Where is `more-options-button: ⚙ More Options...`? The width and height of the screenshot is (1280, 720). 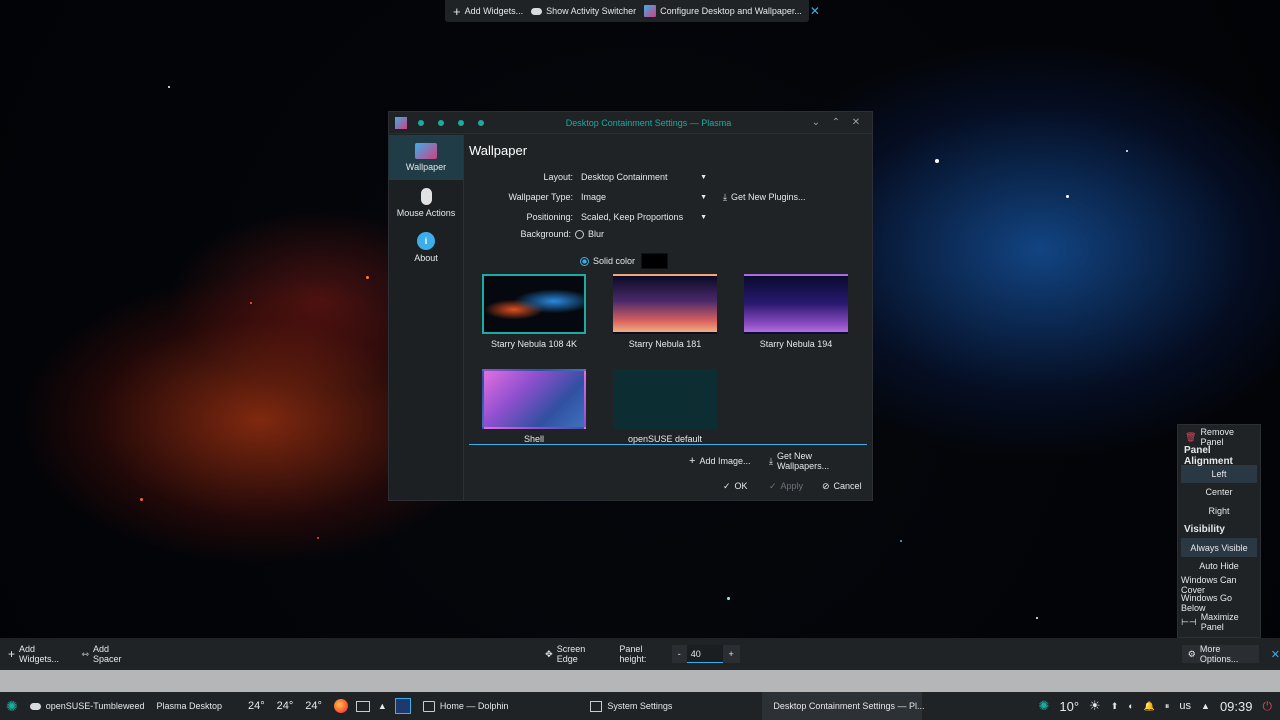
more-options-button: ⚙ More Options... is located at coordinates (1220, 654).